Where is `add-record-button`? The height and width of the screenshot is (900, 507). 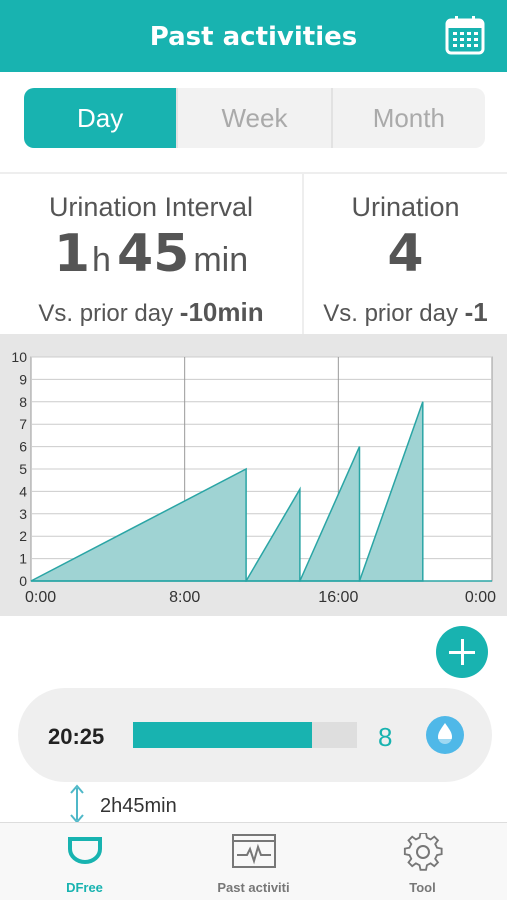
add-record-button is located at coordinates (462, 652).